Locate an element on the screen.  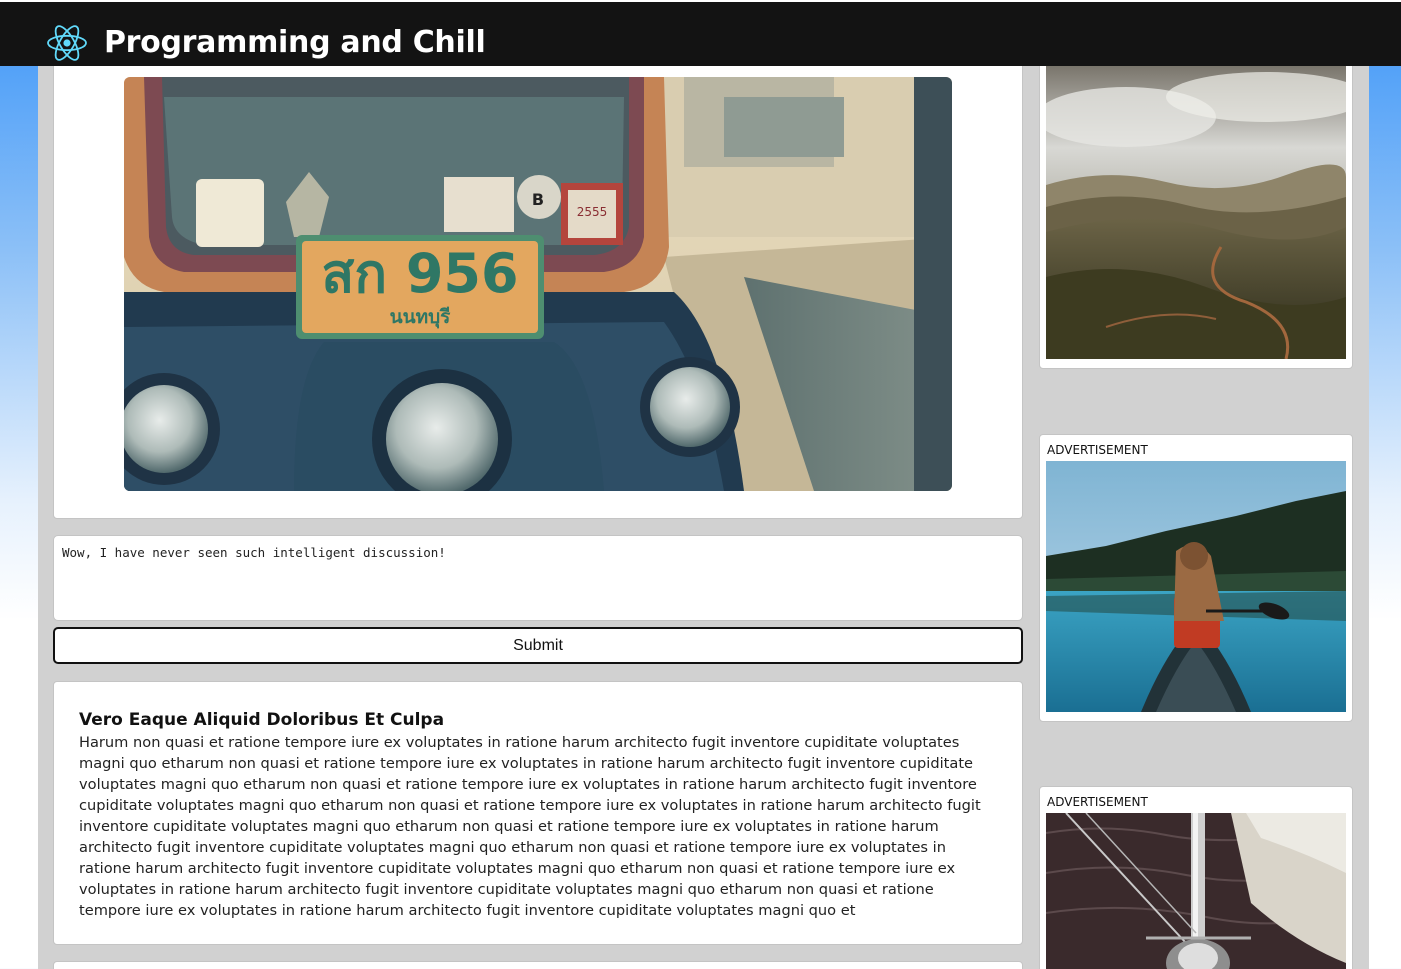
sticker-number: 2555 is located at coordinates (592, 212).